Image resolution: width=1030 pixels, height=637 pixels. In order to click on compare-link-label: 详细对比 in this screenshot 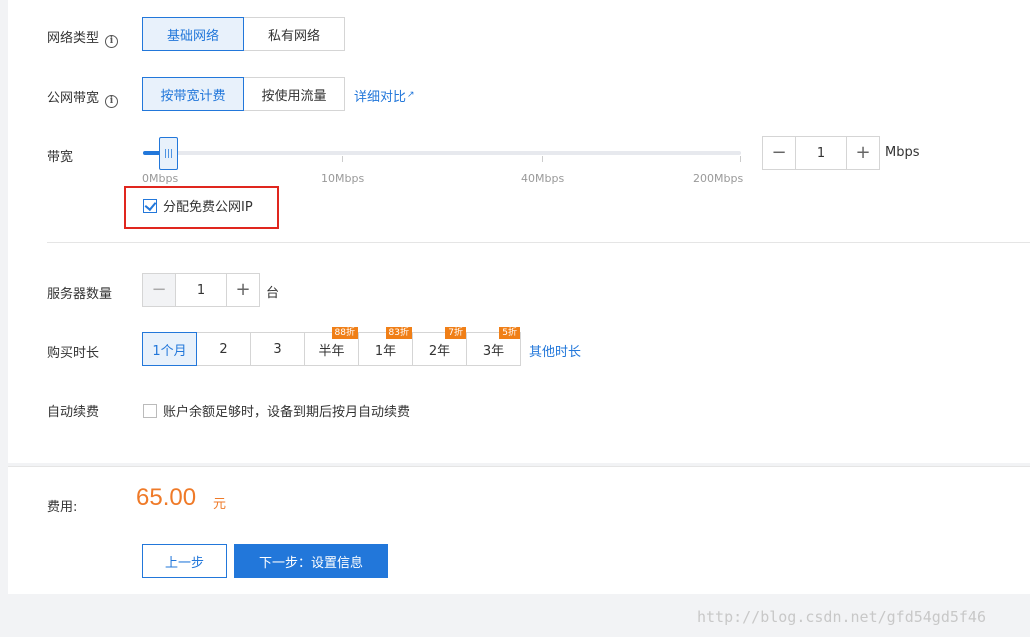, I will do `click(380, 97)`.